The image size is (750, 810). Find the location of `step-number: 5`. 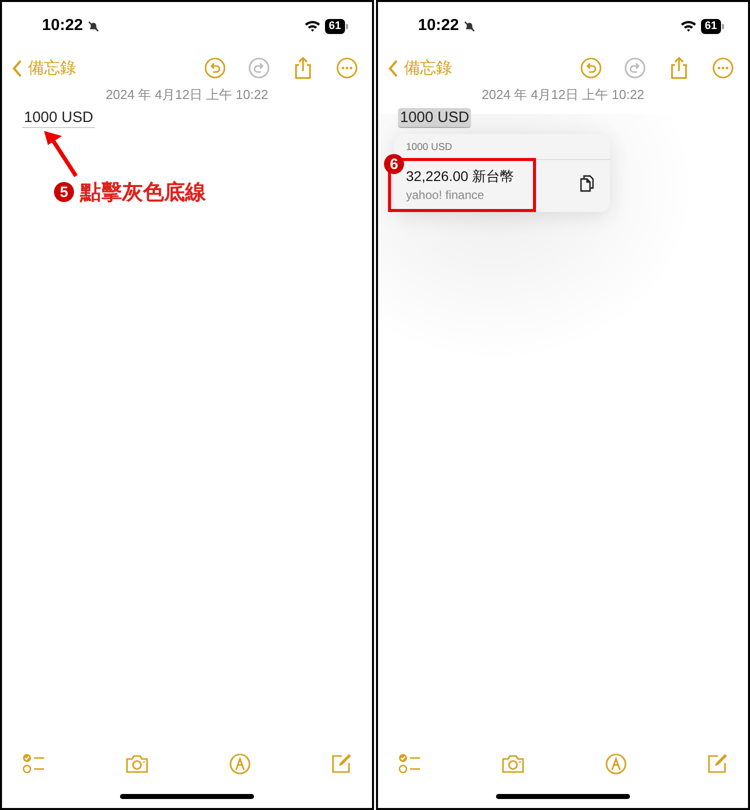

step-number: 5 is located at coordinates (64, 192).